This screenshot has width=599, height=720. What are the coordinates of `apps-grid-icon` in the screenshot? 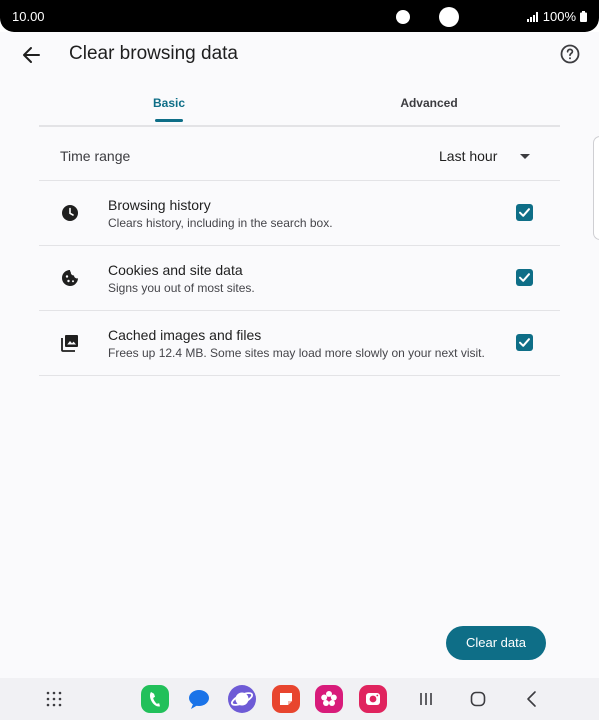 It's located at (54, 699).